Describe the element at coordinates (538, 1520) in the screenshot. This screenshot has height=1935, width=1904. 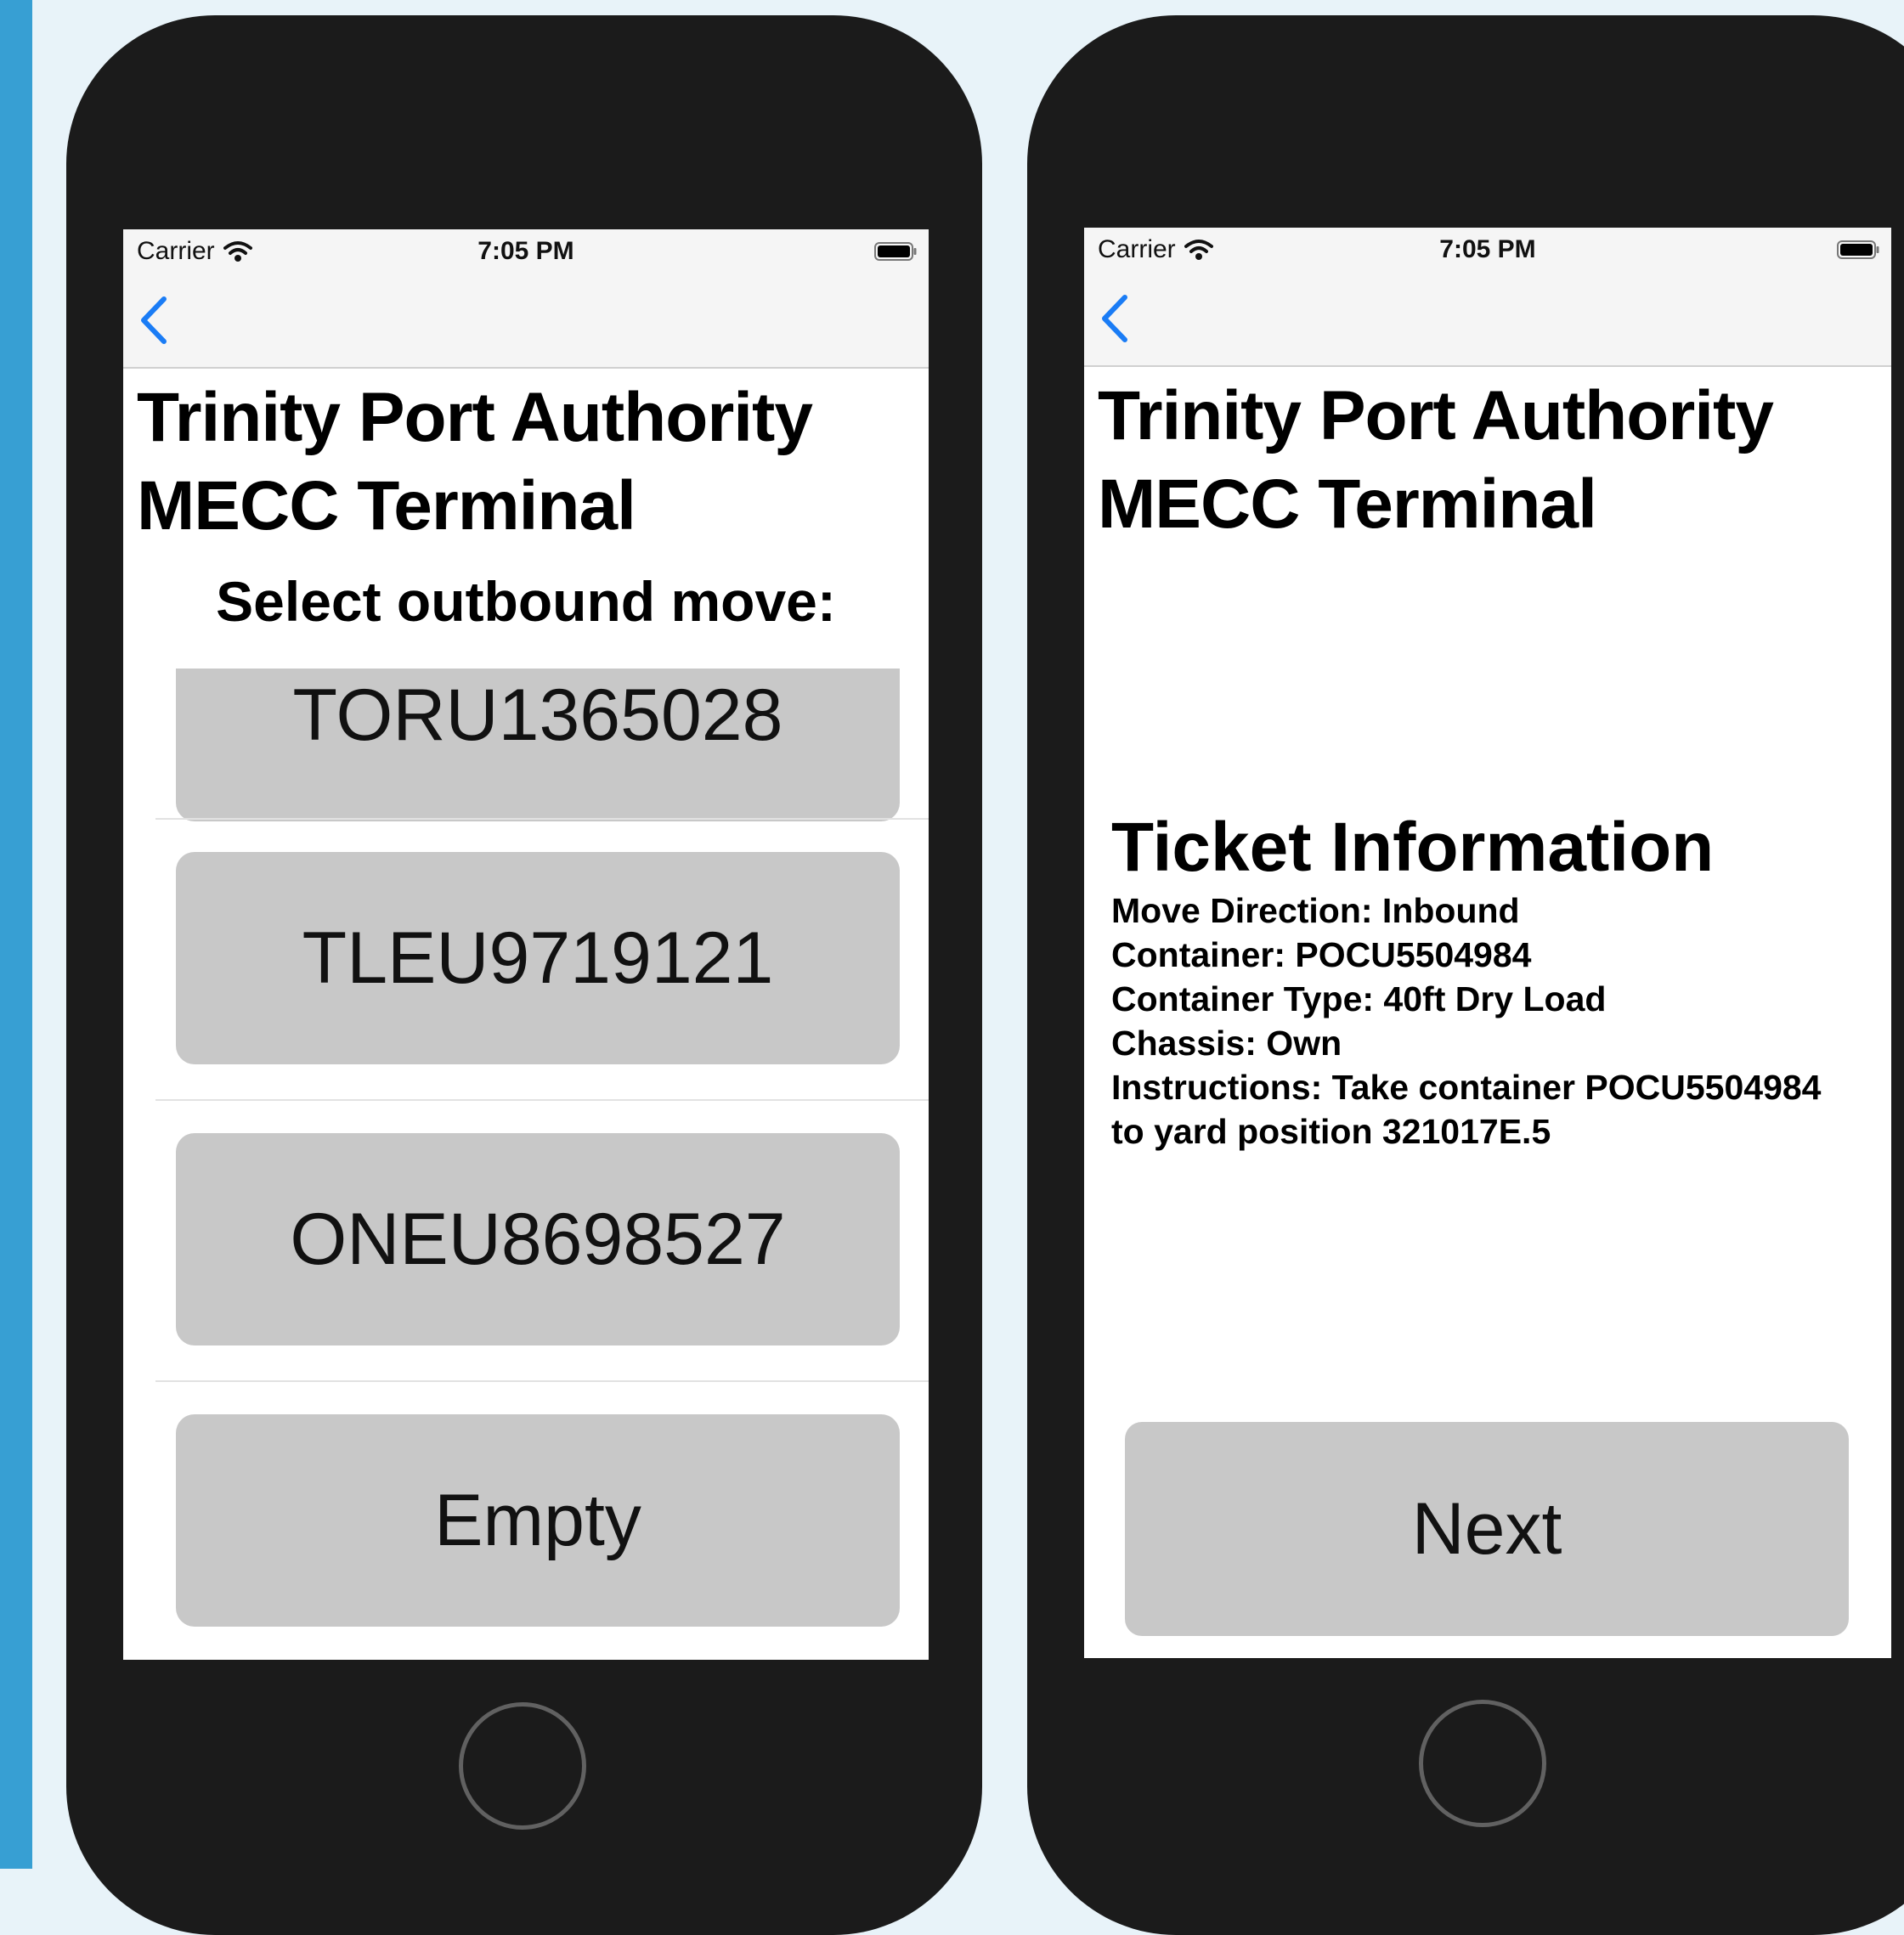
I see `move-button-empty: Empty` at that location.